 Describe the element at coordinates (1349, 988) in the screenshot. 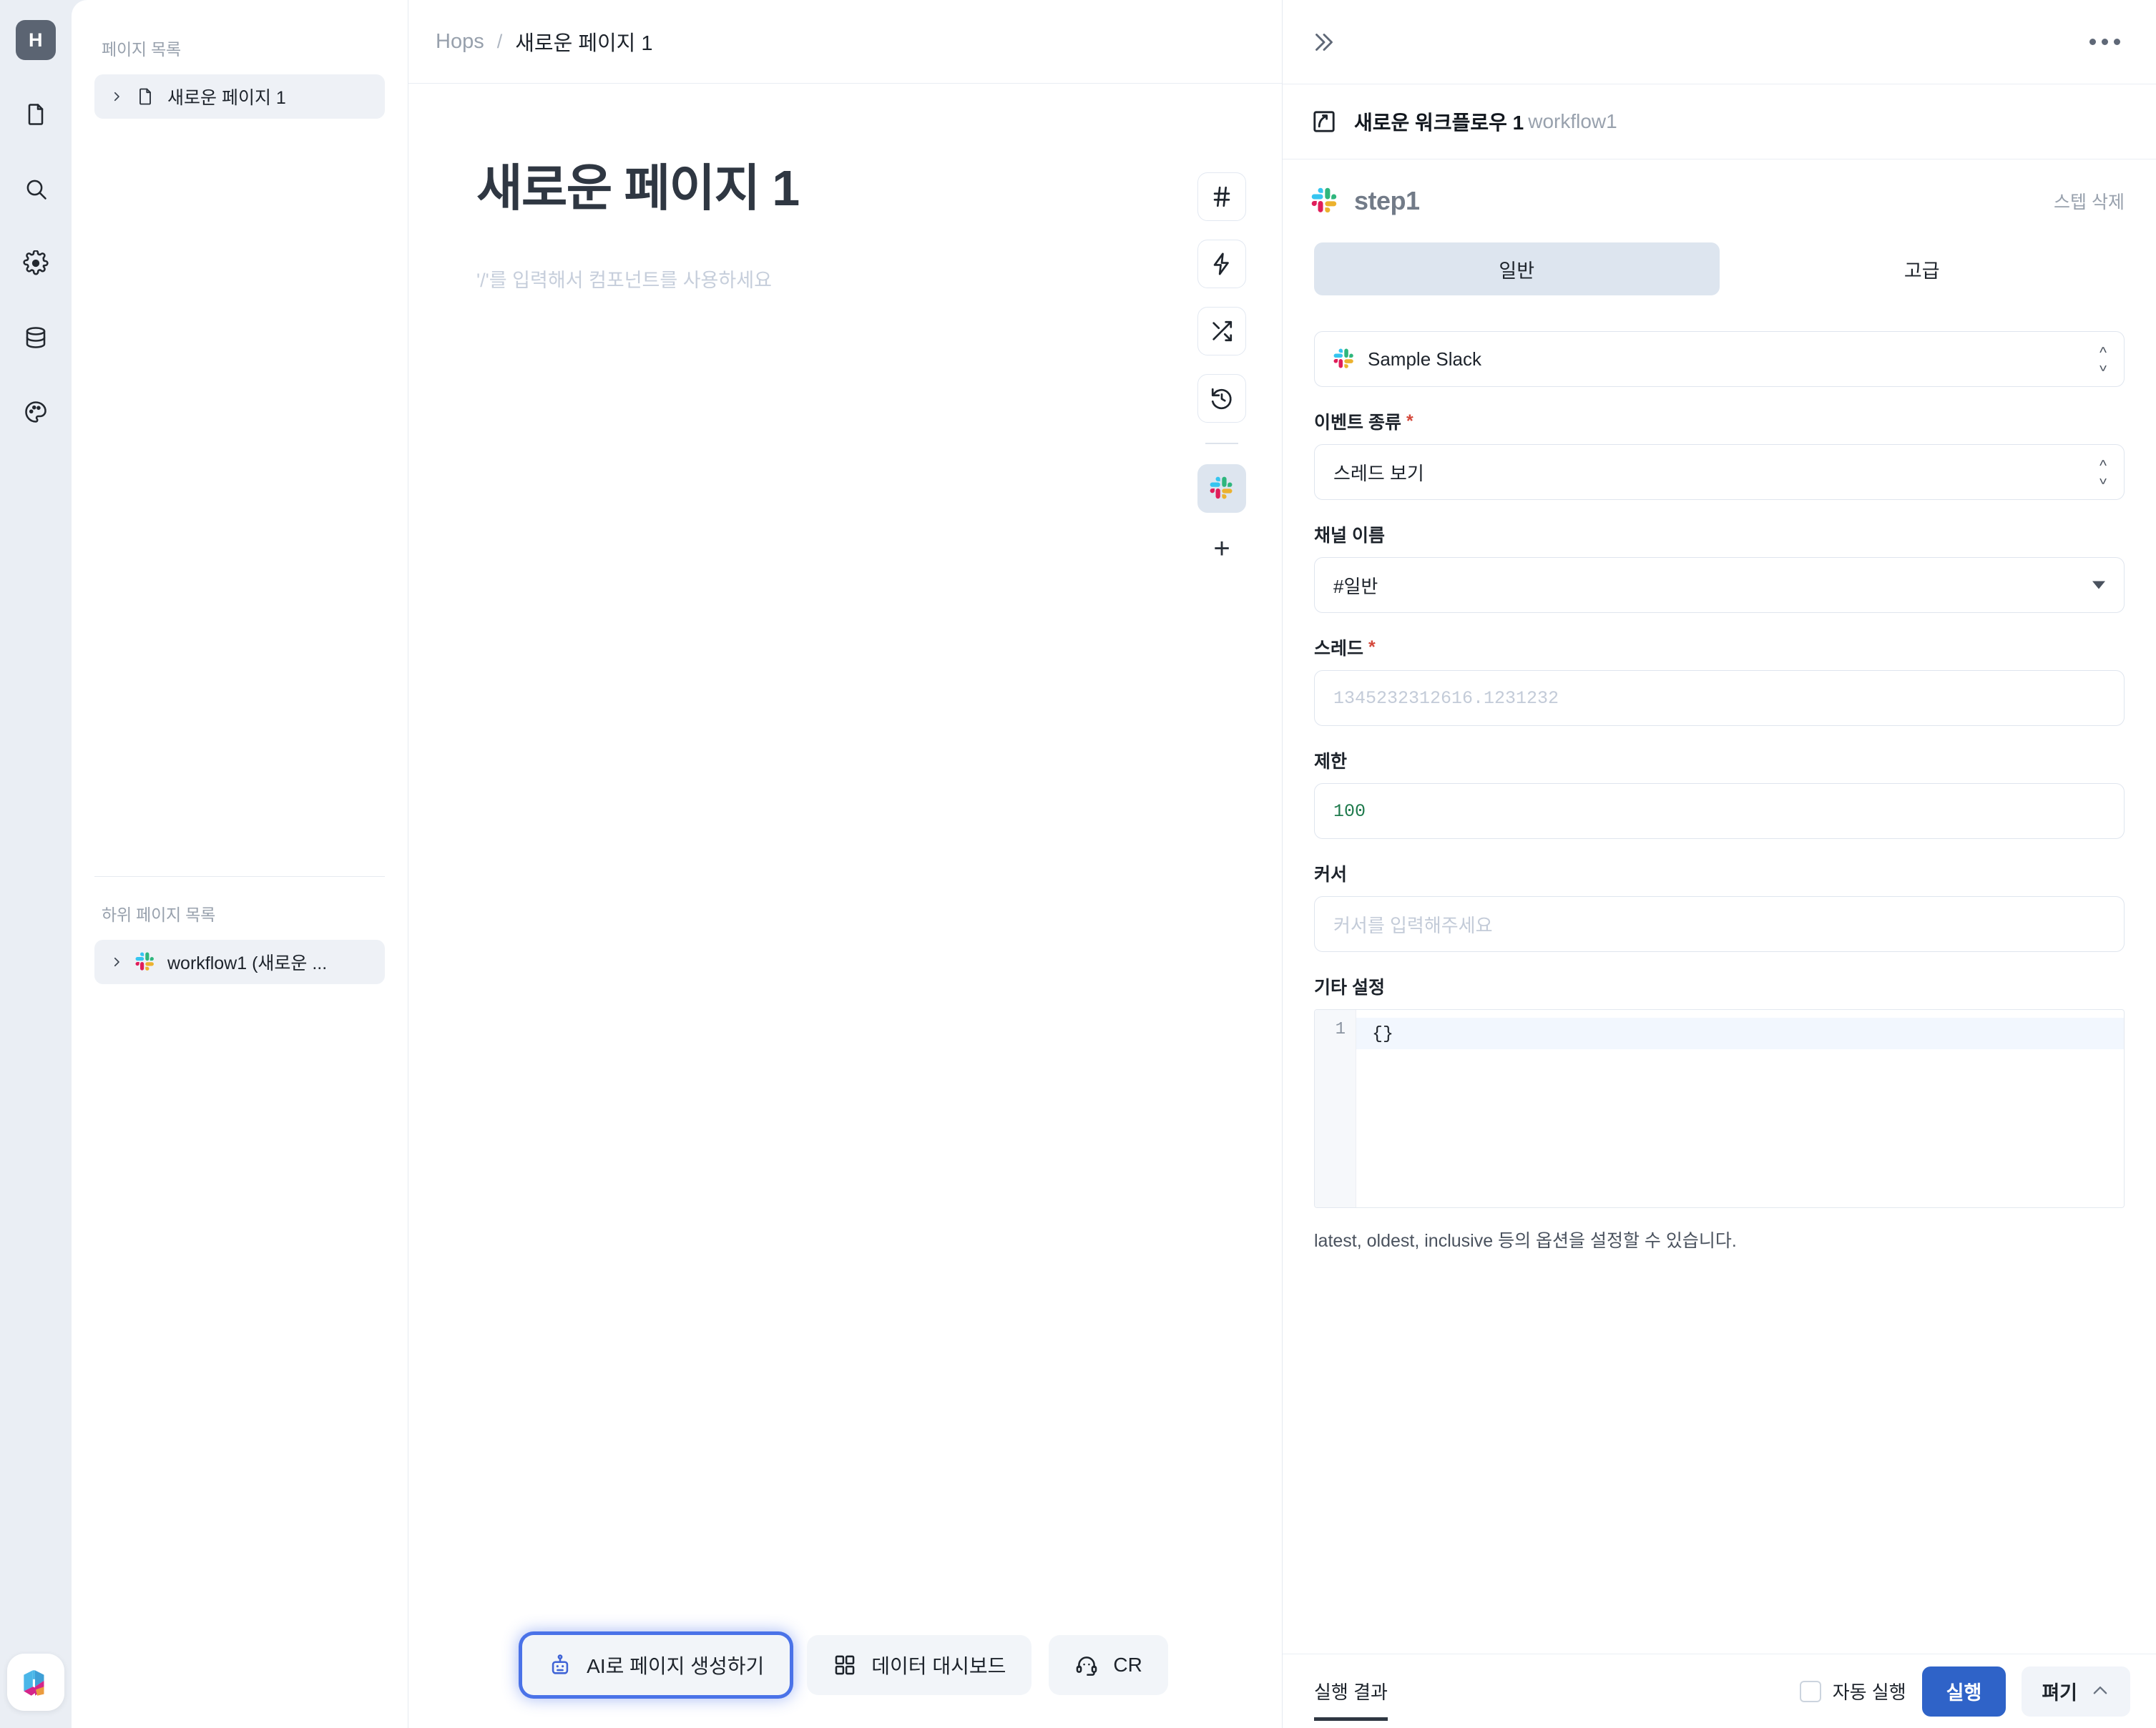

I see `extra-settings-label: 기타 설정` at that location.